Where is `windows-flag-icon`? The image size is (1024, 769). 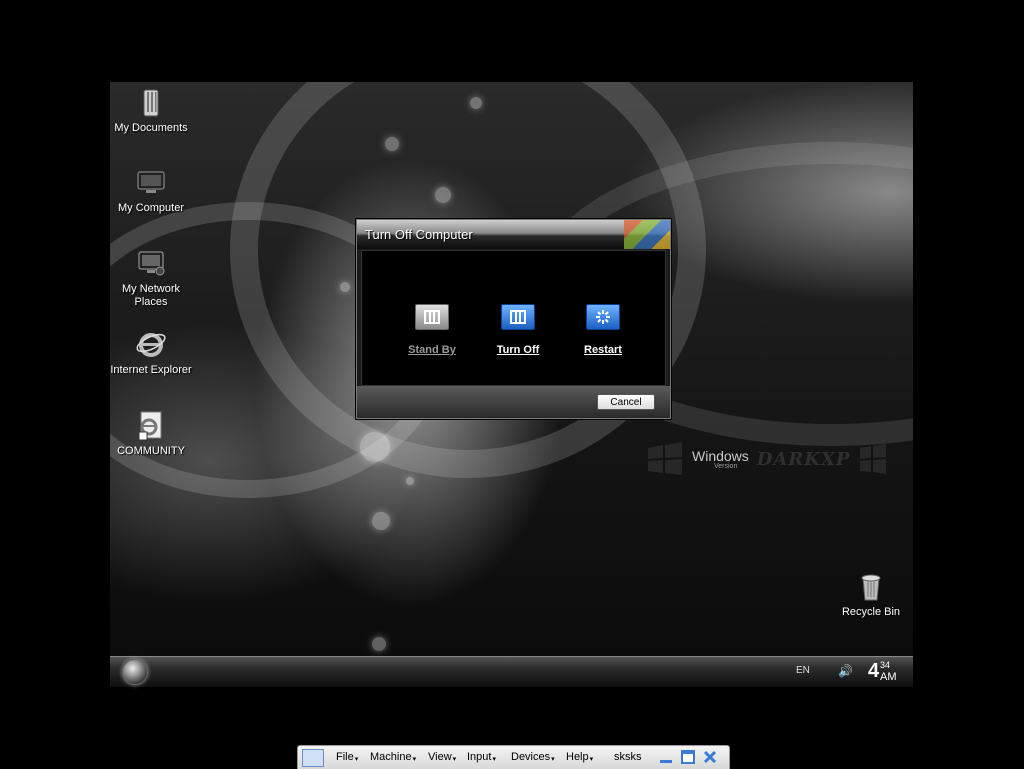 windows-flag-icon is located at coordinates (647, 234).